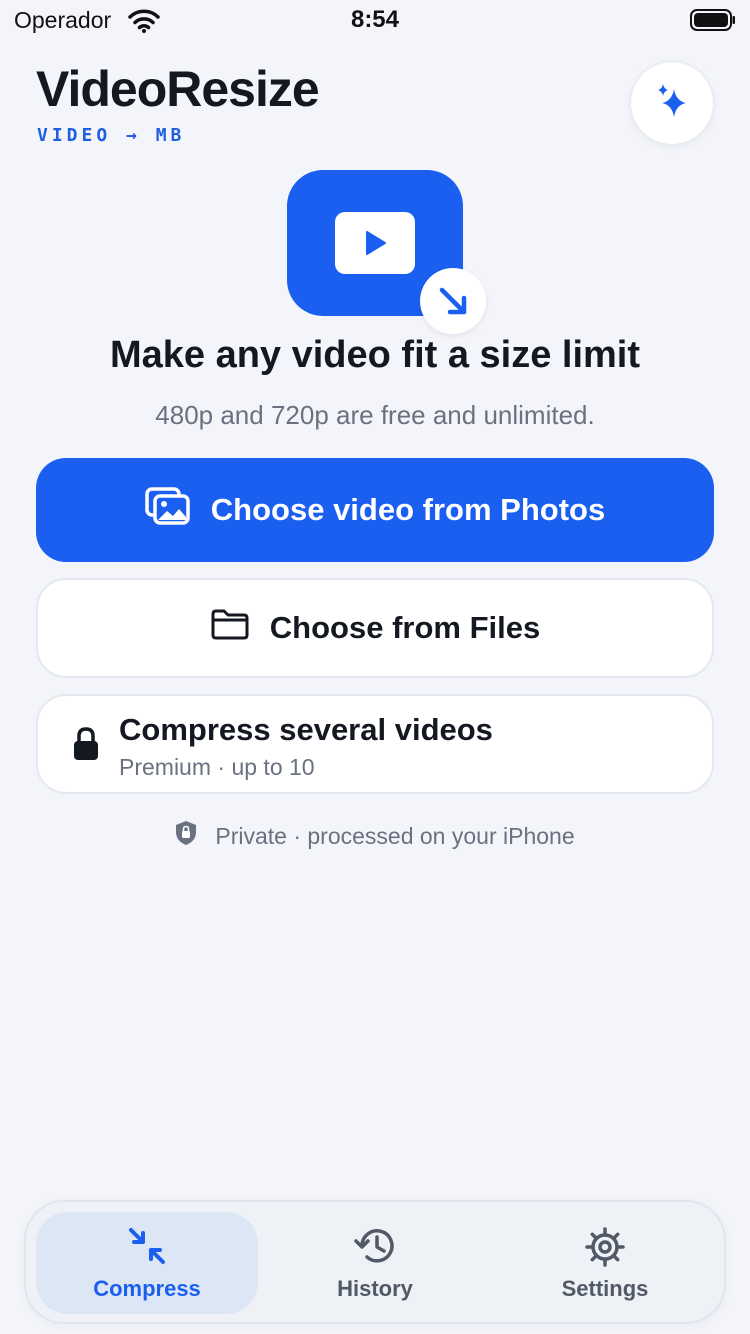 This screenshot has height=1334, width=750. What do you see at coordinates (375, 1246) in the screenshot?
I see `history-icon` at bounding box center [375, 1246].